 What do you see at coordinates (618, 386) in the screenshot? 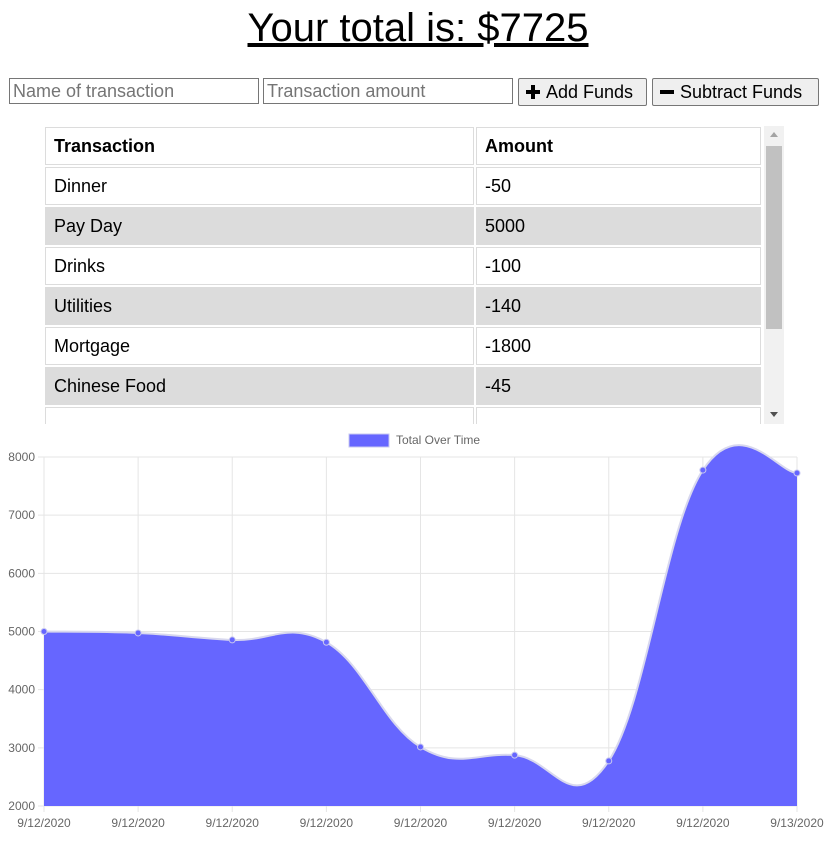
I see `transaction-amount-cell: -45` at bounding box center [618, 386].